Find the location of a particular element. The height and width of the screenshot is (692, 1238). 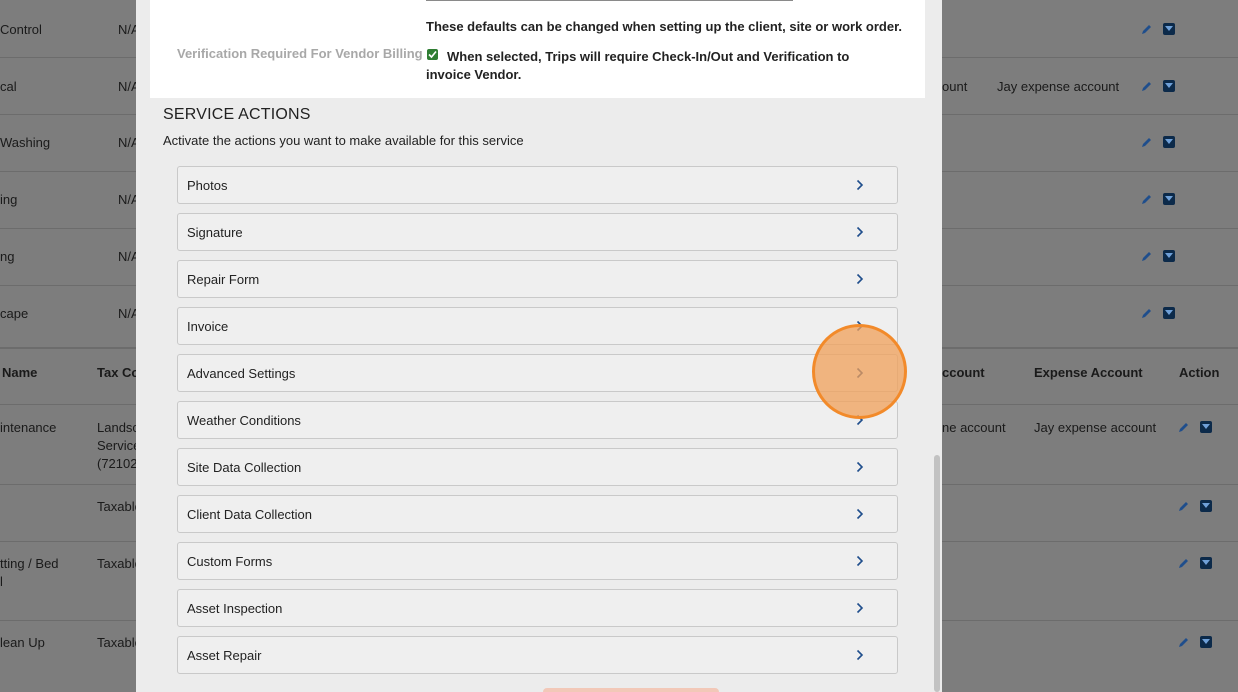

row-name: cal is located at coordinates (8, 86).